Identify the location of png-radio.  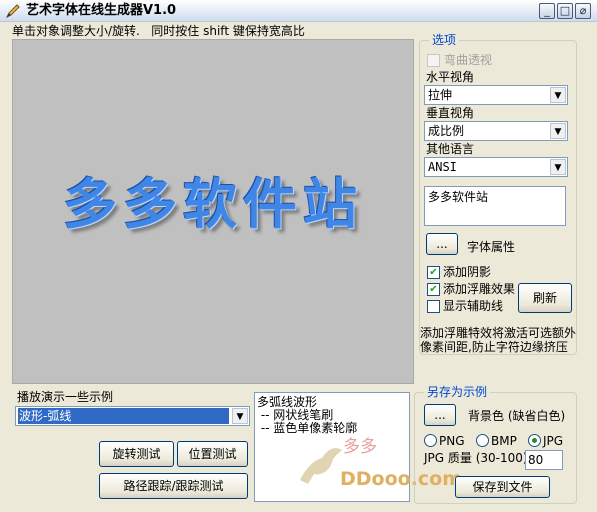
(430, 440).